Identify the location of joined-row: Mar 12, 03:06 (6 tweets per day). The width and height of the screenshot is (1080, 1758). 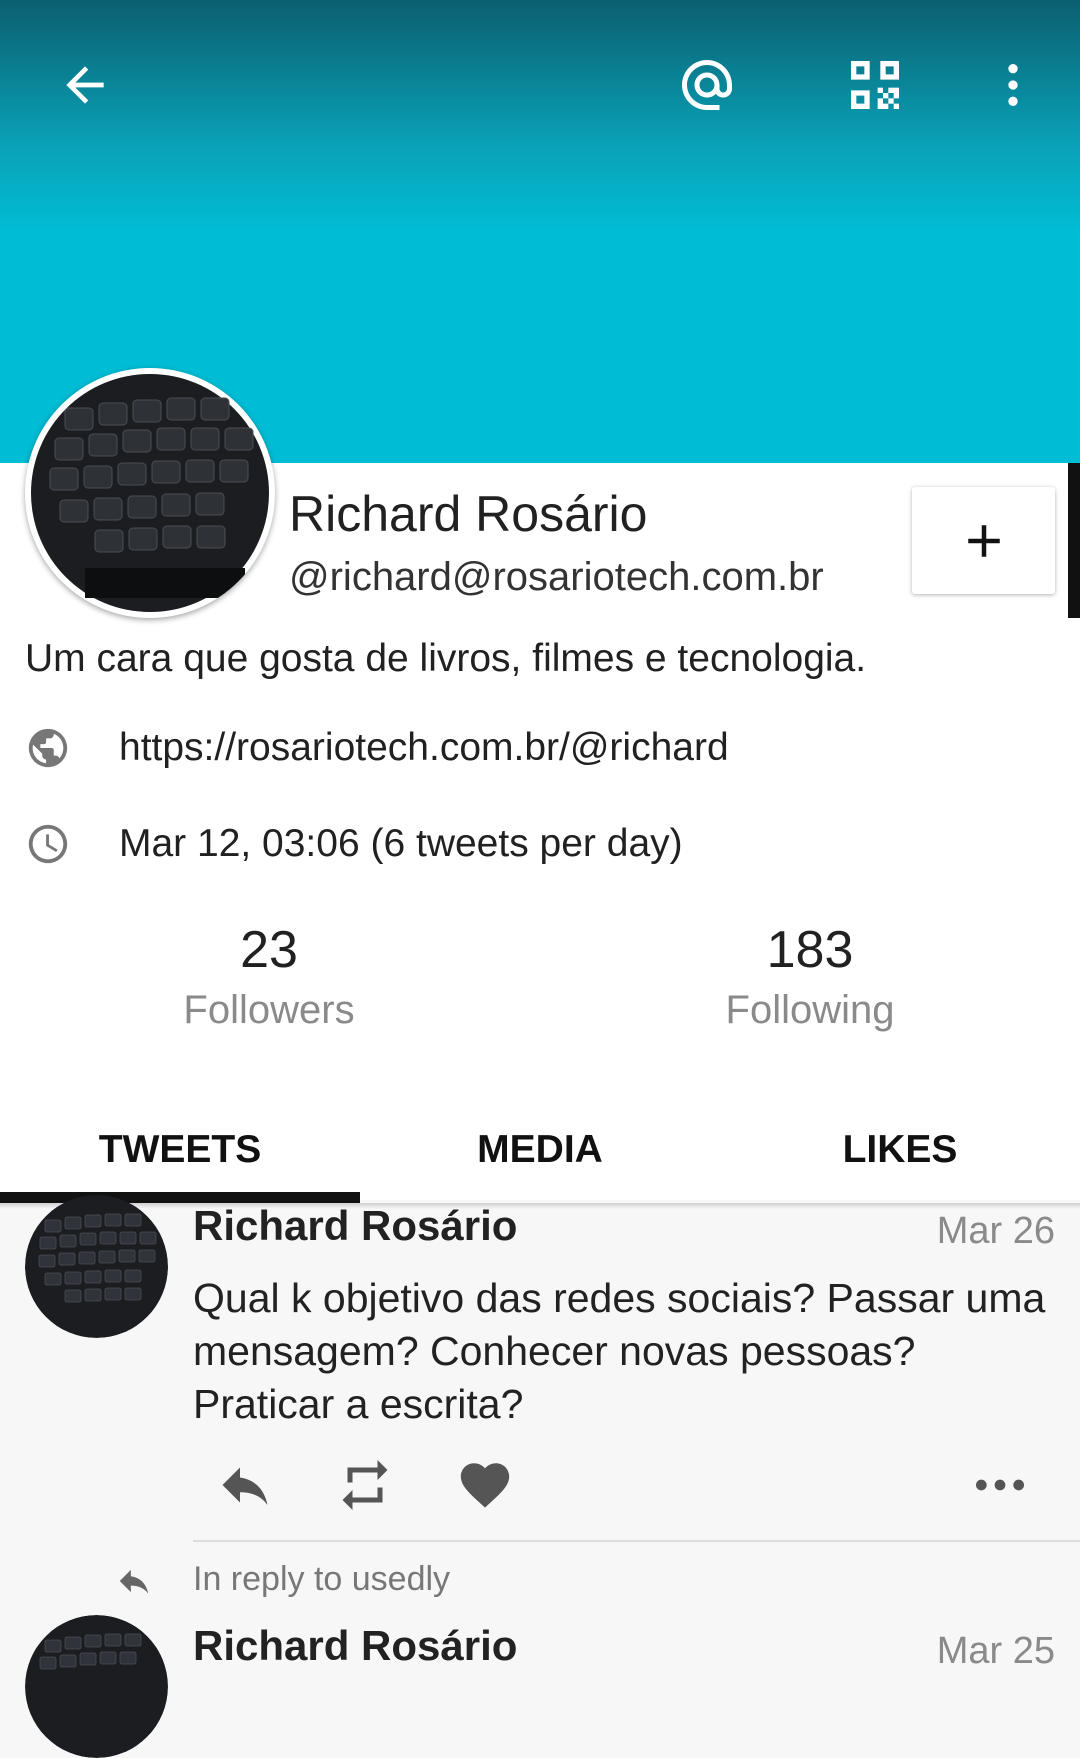
(354, 844).